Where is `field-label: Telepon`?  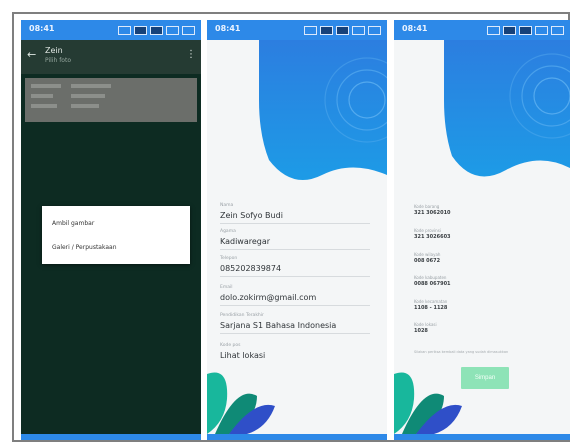
field-label: Telepon is located at coordinates (229, 258).